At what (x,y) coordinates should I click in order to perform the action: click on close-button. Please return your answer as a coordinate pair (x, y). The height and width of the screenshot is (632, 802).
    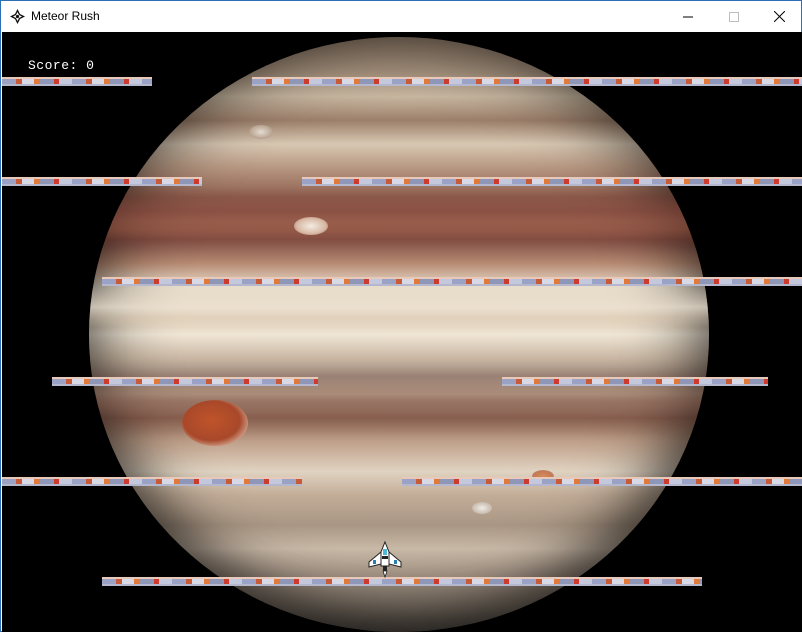
    Looking at the image, I should click on (779, 16).